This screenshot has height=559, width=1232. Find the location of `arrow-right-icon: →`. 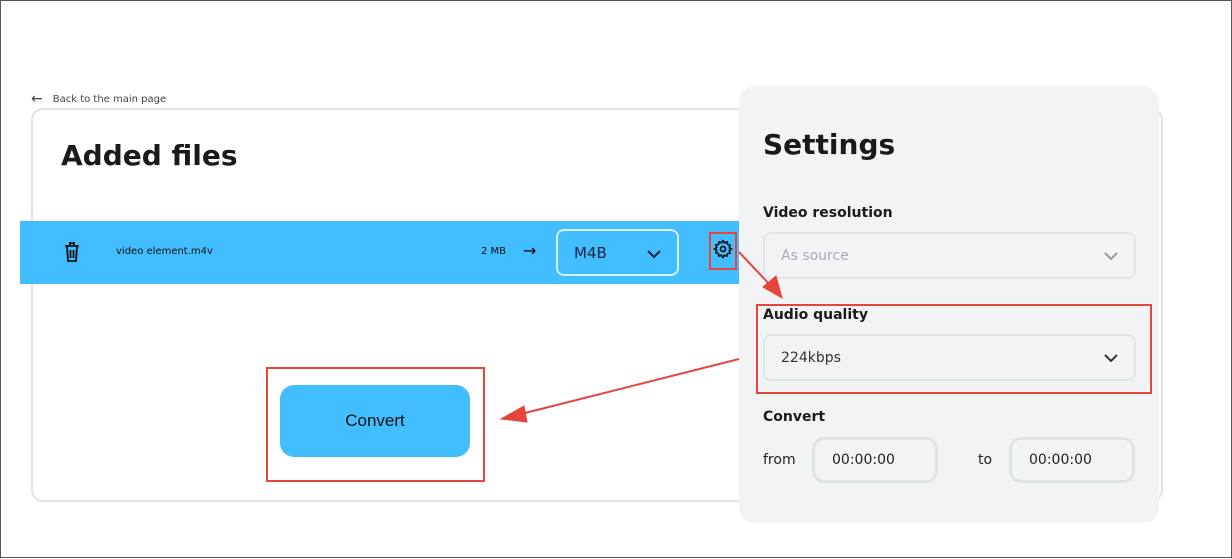

arrow-right-icon: → is located at coordinates (530, 250).